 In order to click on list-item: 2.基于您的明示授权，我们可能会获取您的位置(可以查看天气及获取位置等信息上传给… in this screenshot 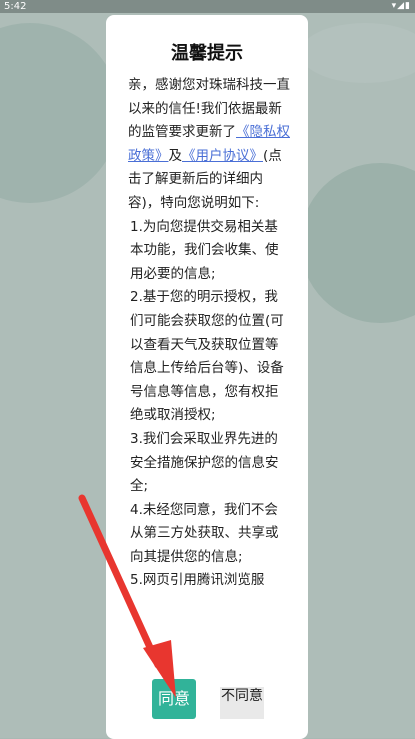, I will do `click(207, 356)`.